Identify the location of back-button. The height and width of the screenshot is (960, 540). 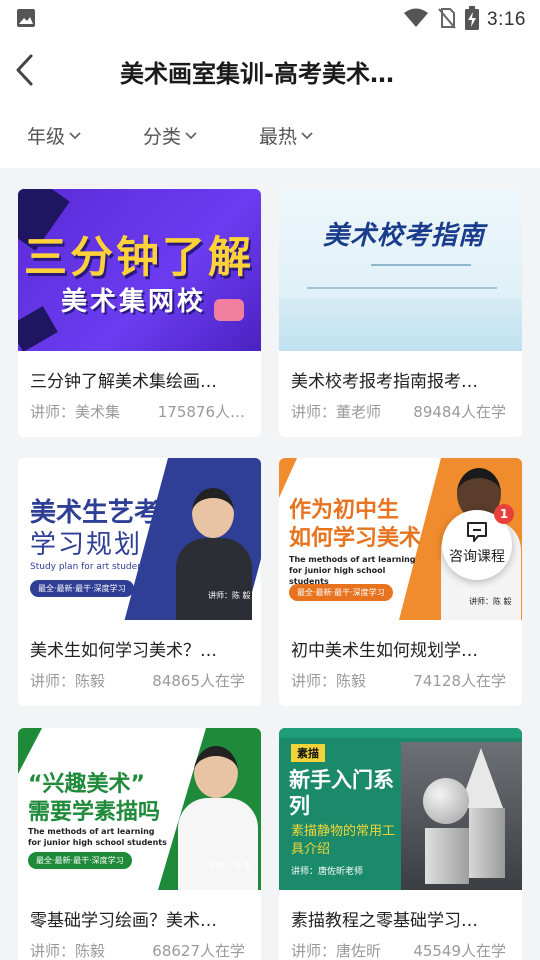
(24, 70).